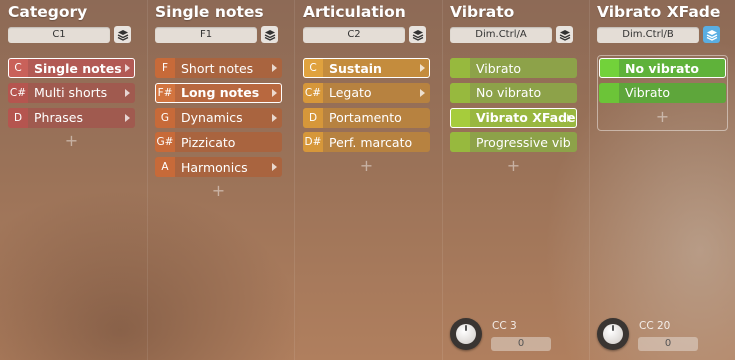  I want to click on column-title: Articulation, so click(354, 12).